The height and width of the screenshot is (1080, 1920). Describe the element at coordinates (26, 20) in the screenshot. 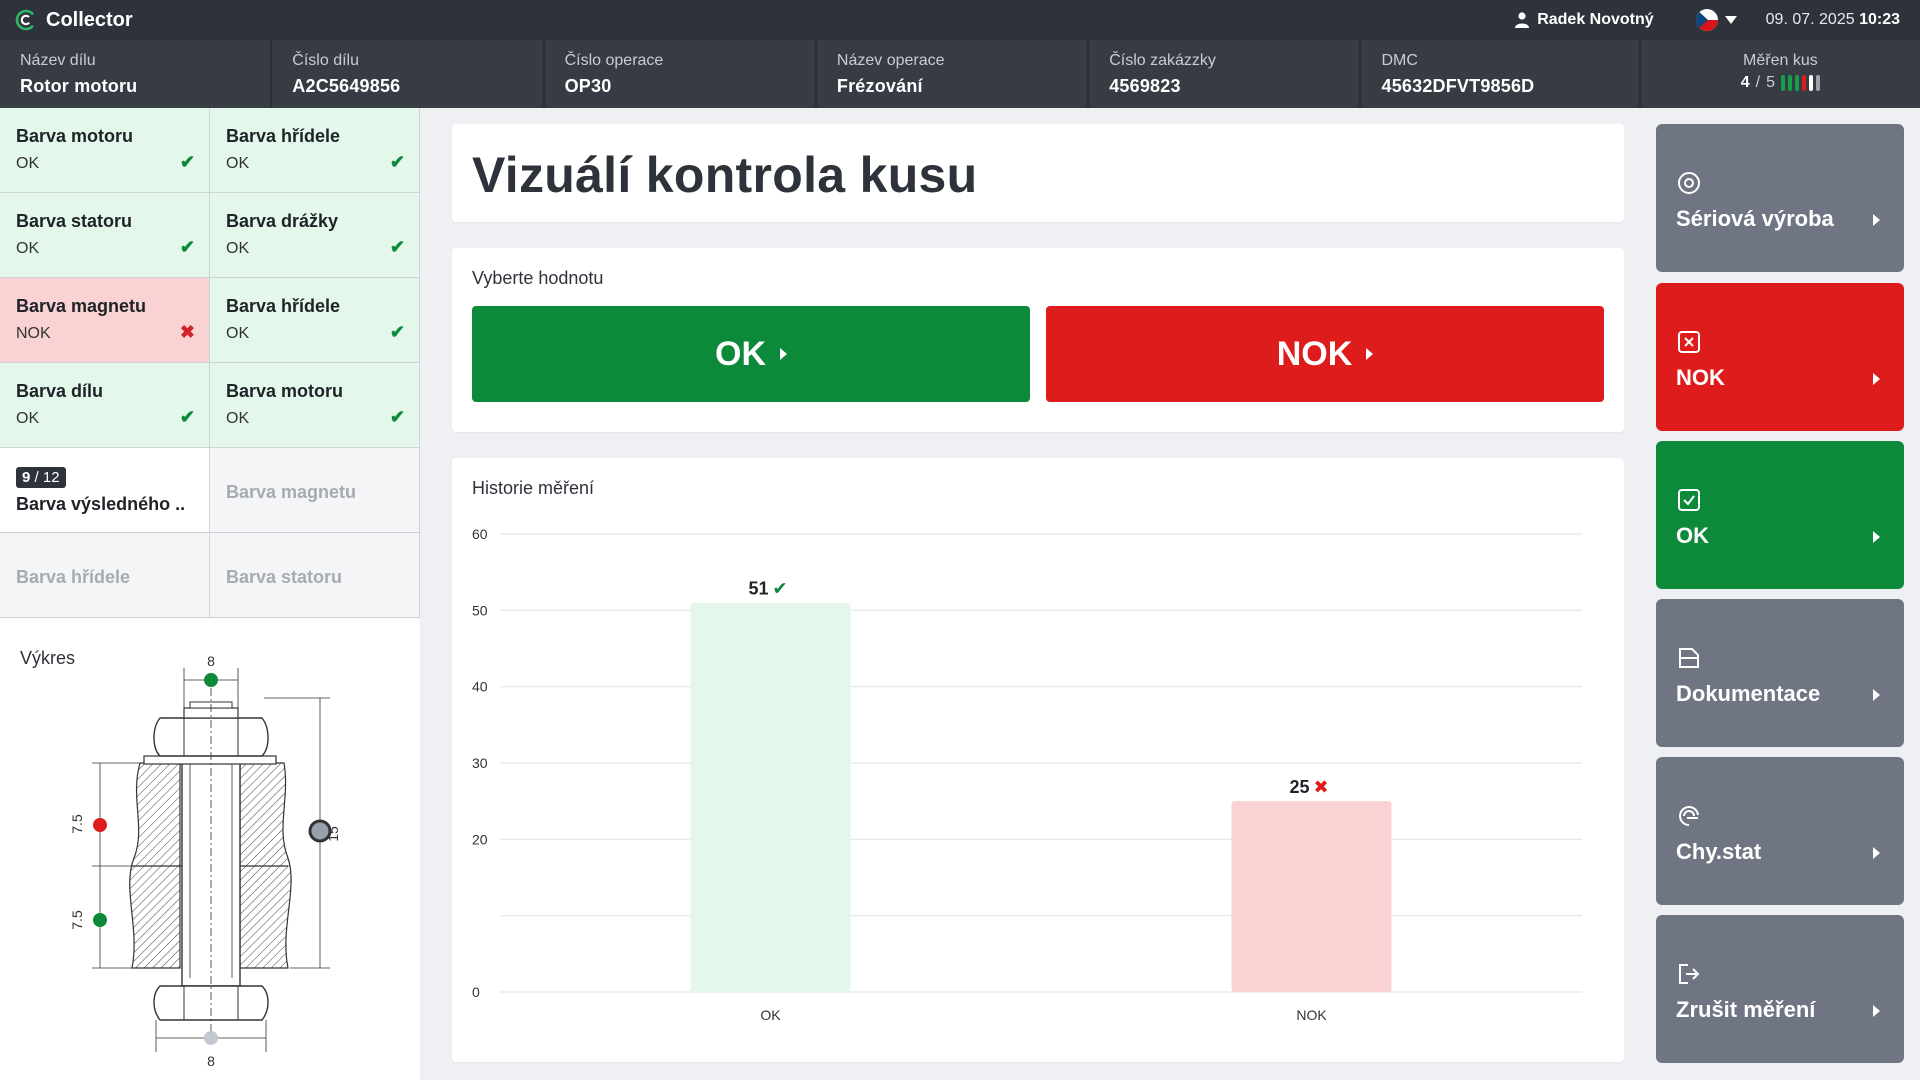

I see `collector-logo-icon` at that location.